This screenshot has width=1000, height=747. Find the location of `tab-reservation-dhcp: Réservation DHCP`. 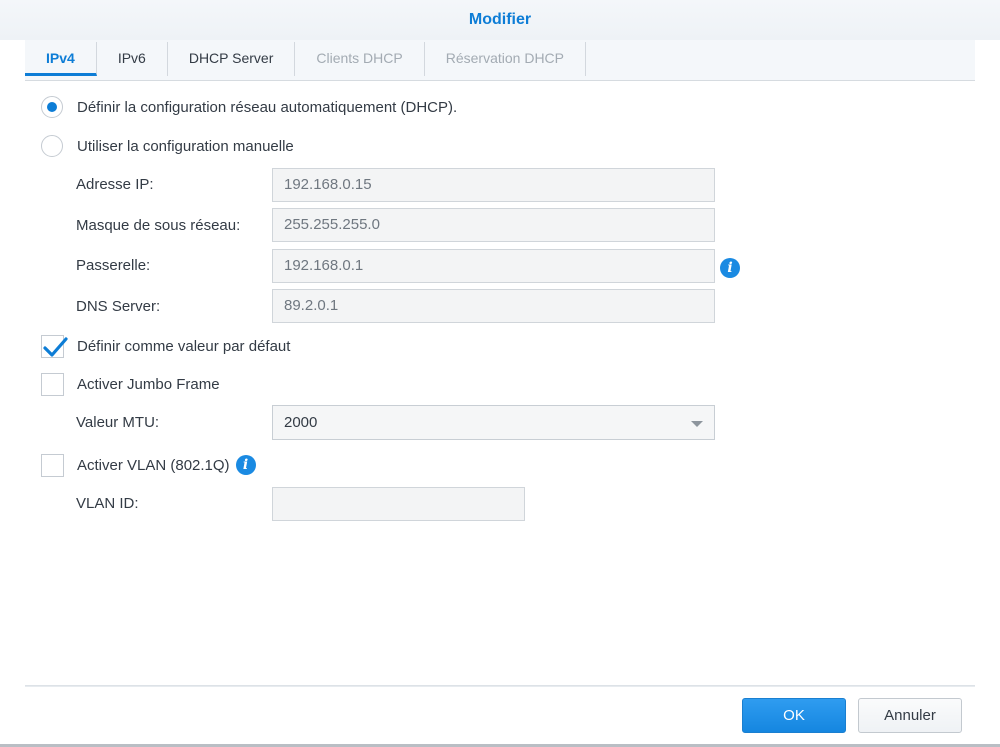

tab-reservation-dhcp: Réservation DHCP is located at coordinates (505, 59).